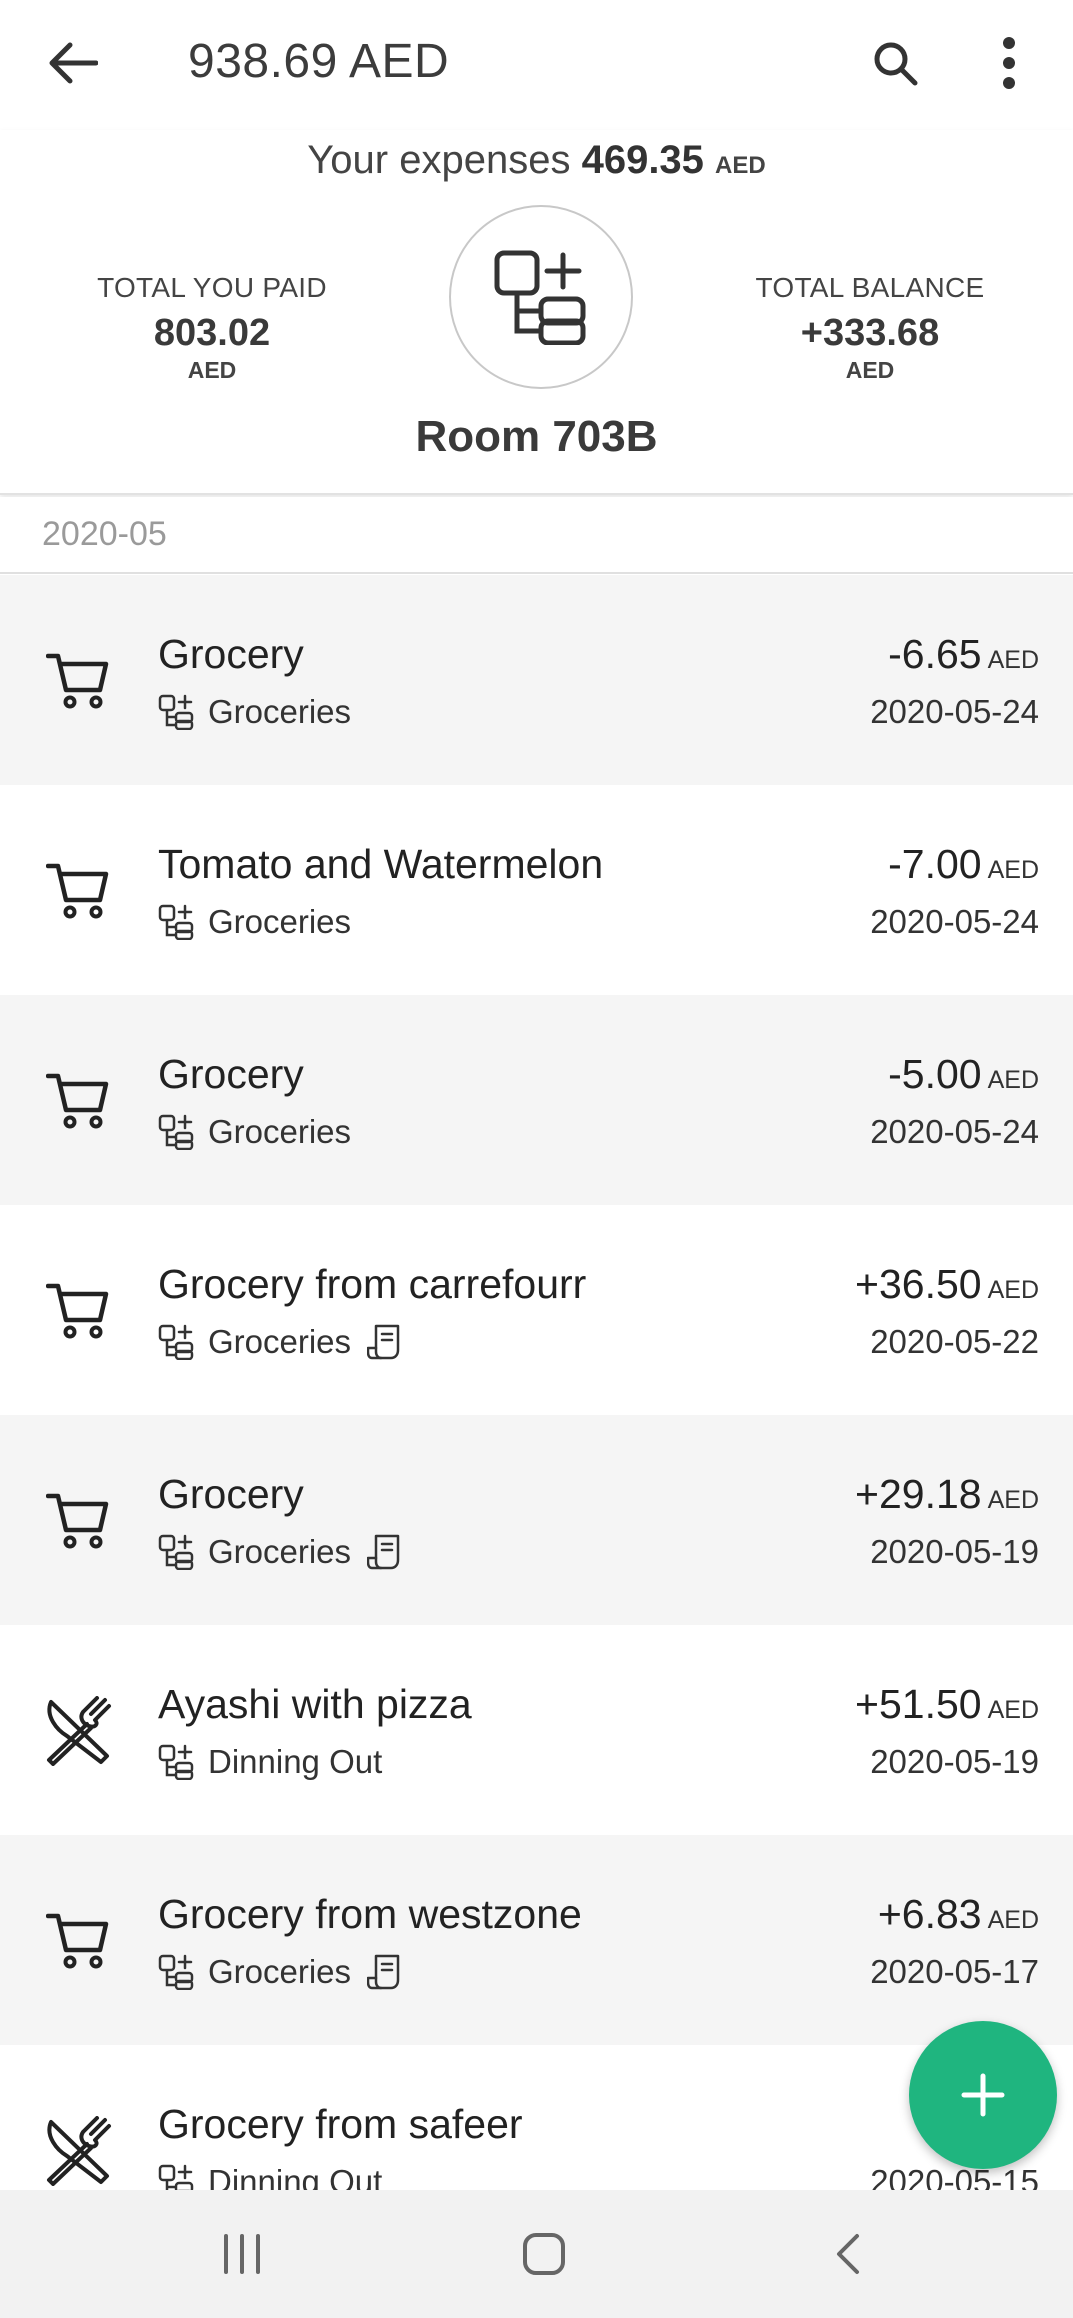  I want to click on expense-amount-value: -6.65, so click(935, 654).